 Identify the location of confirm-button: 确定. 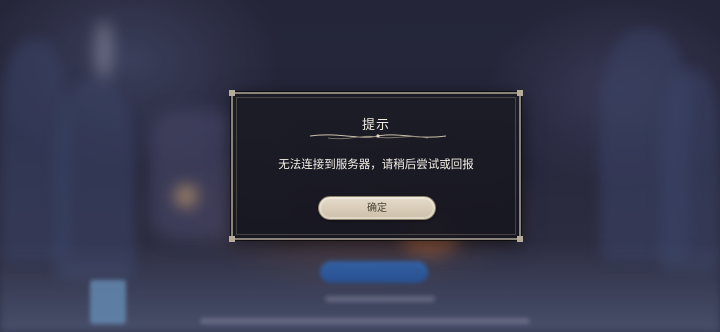
(377, 208).